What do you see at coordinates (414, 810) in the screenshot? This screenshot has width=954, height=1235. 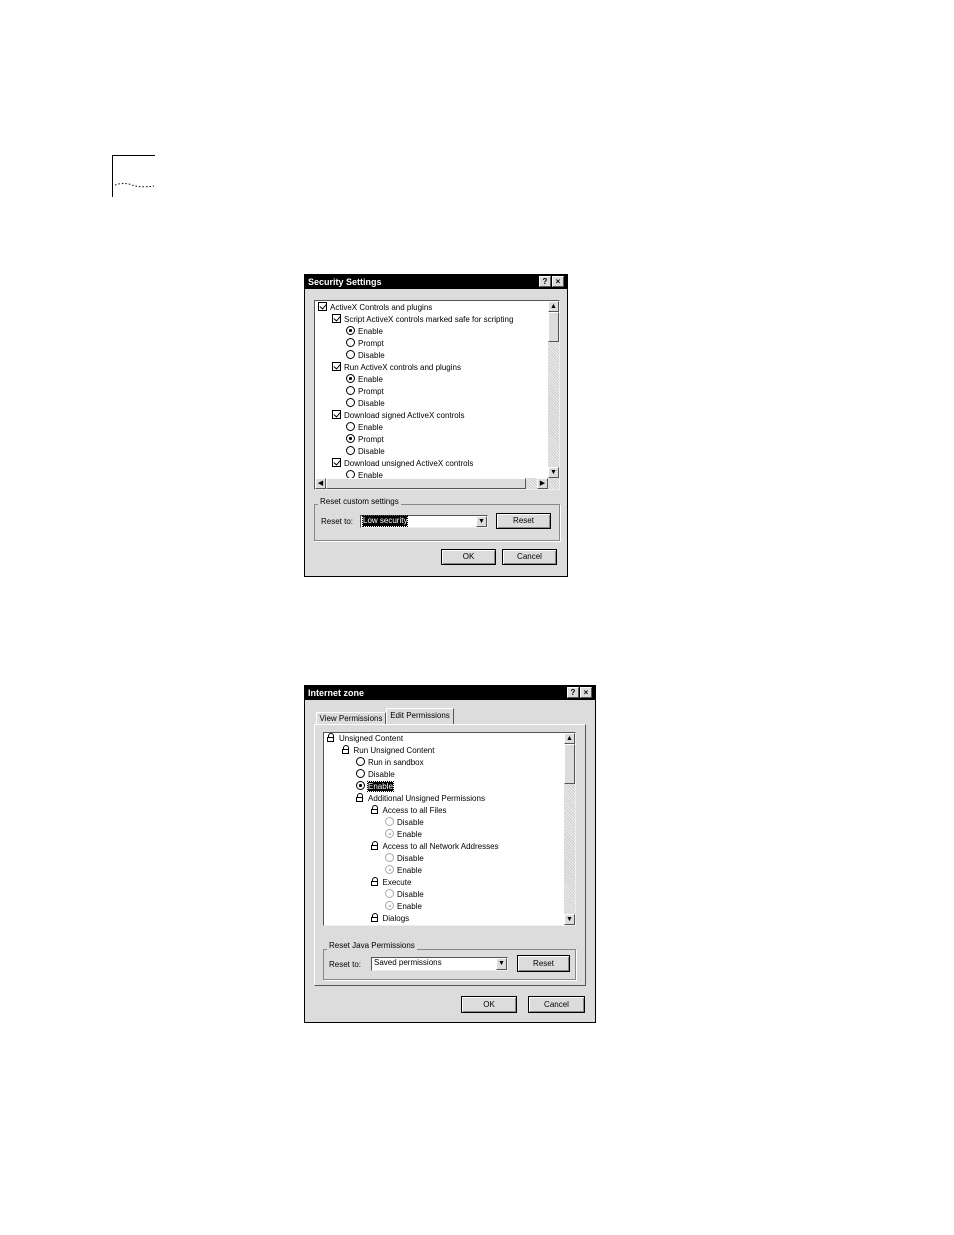 I see `node-label: Access to all Files` at bounding box center [414, 810].